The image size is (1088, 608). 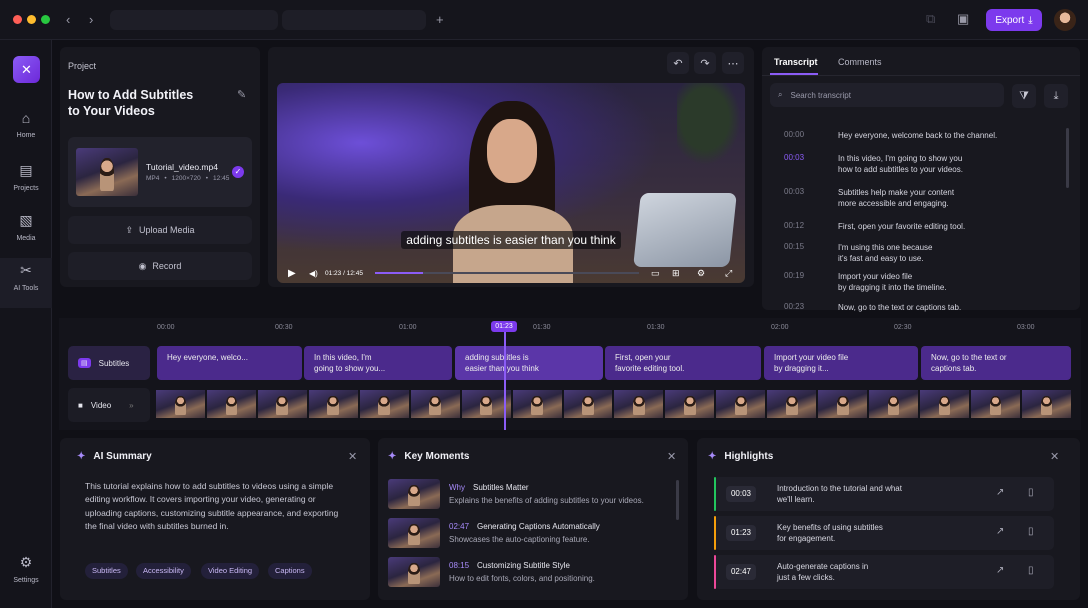 What do you see at coordinates (84, 363) in the screenshot?
I see `subtitles-icon: ▤` at bounding box center [84, 363].